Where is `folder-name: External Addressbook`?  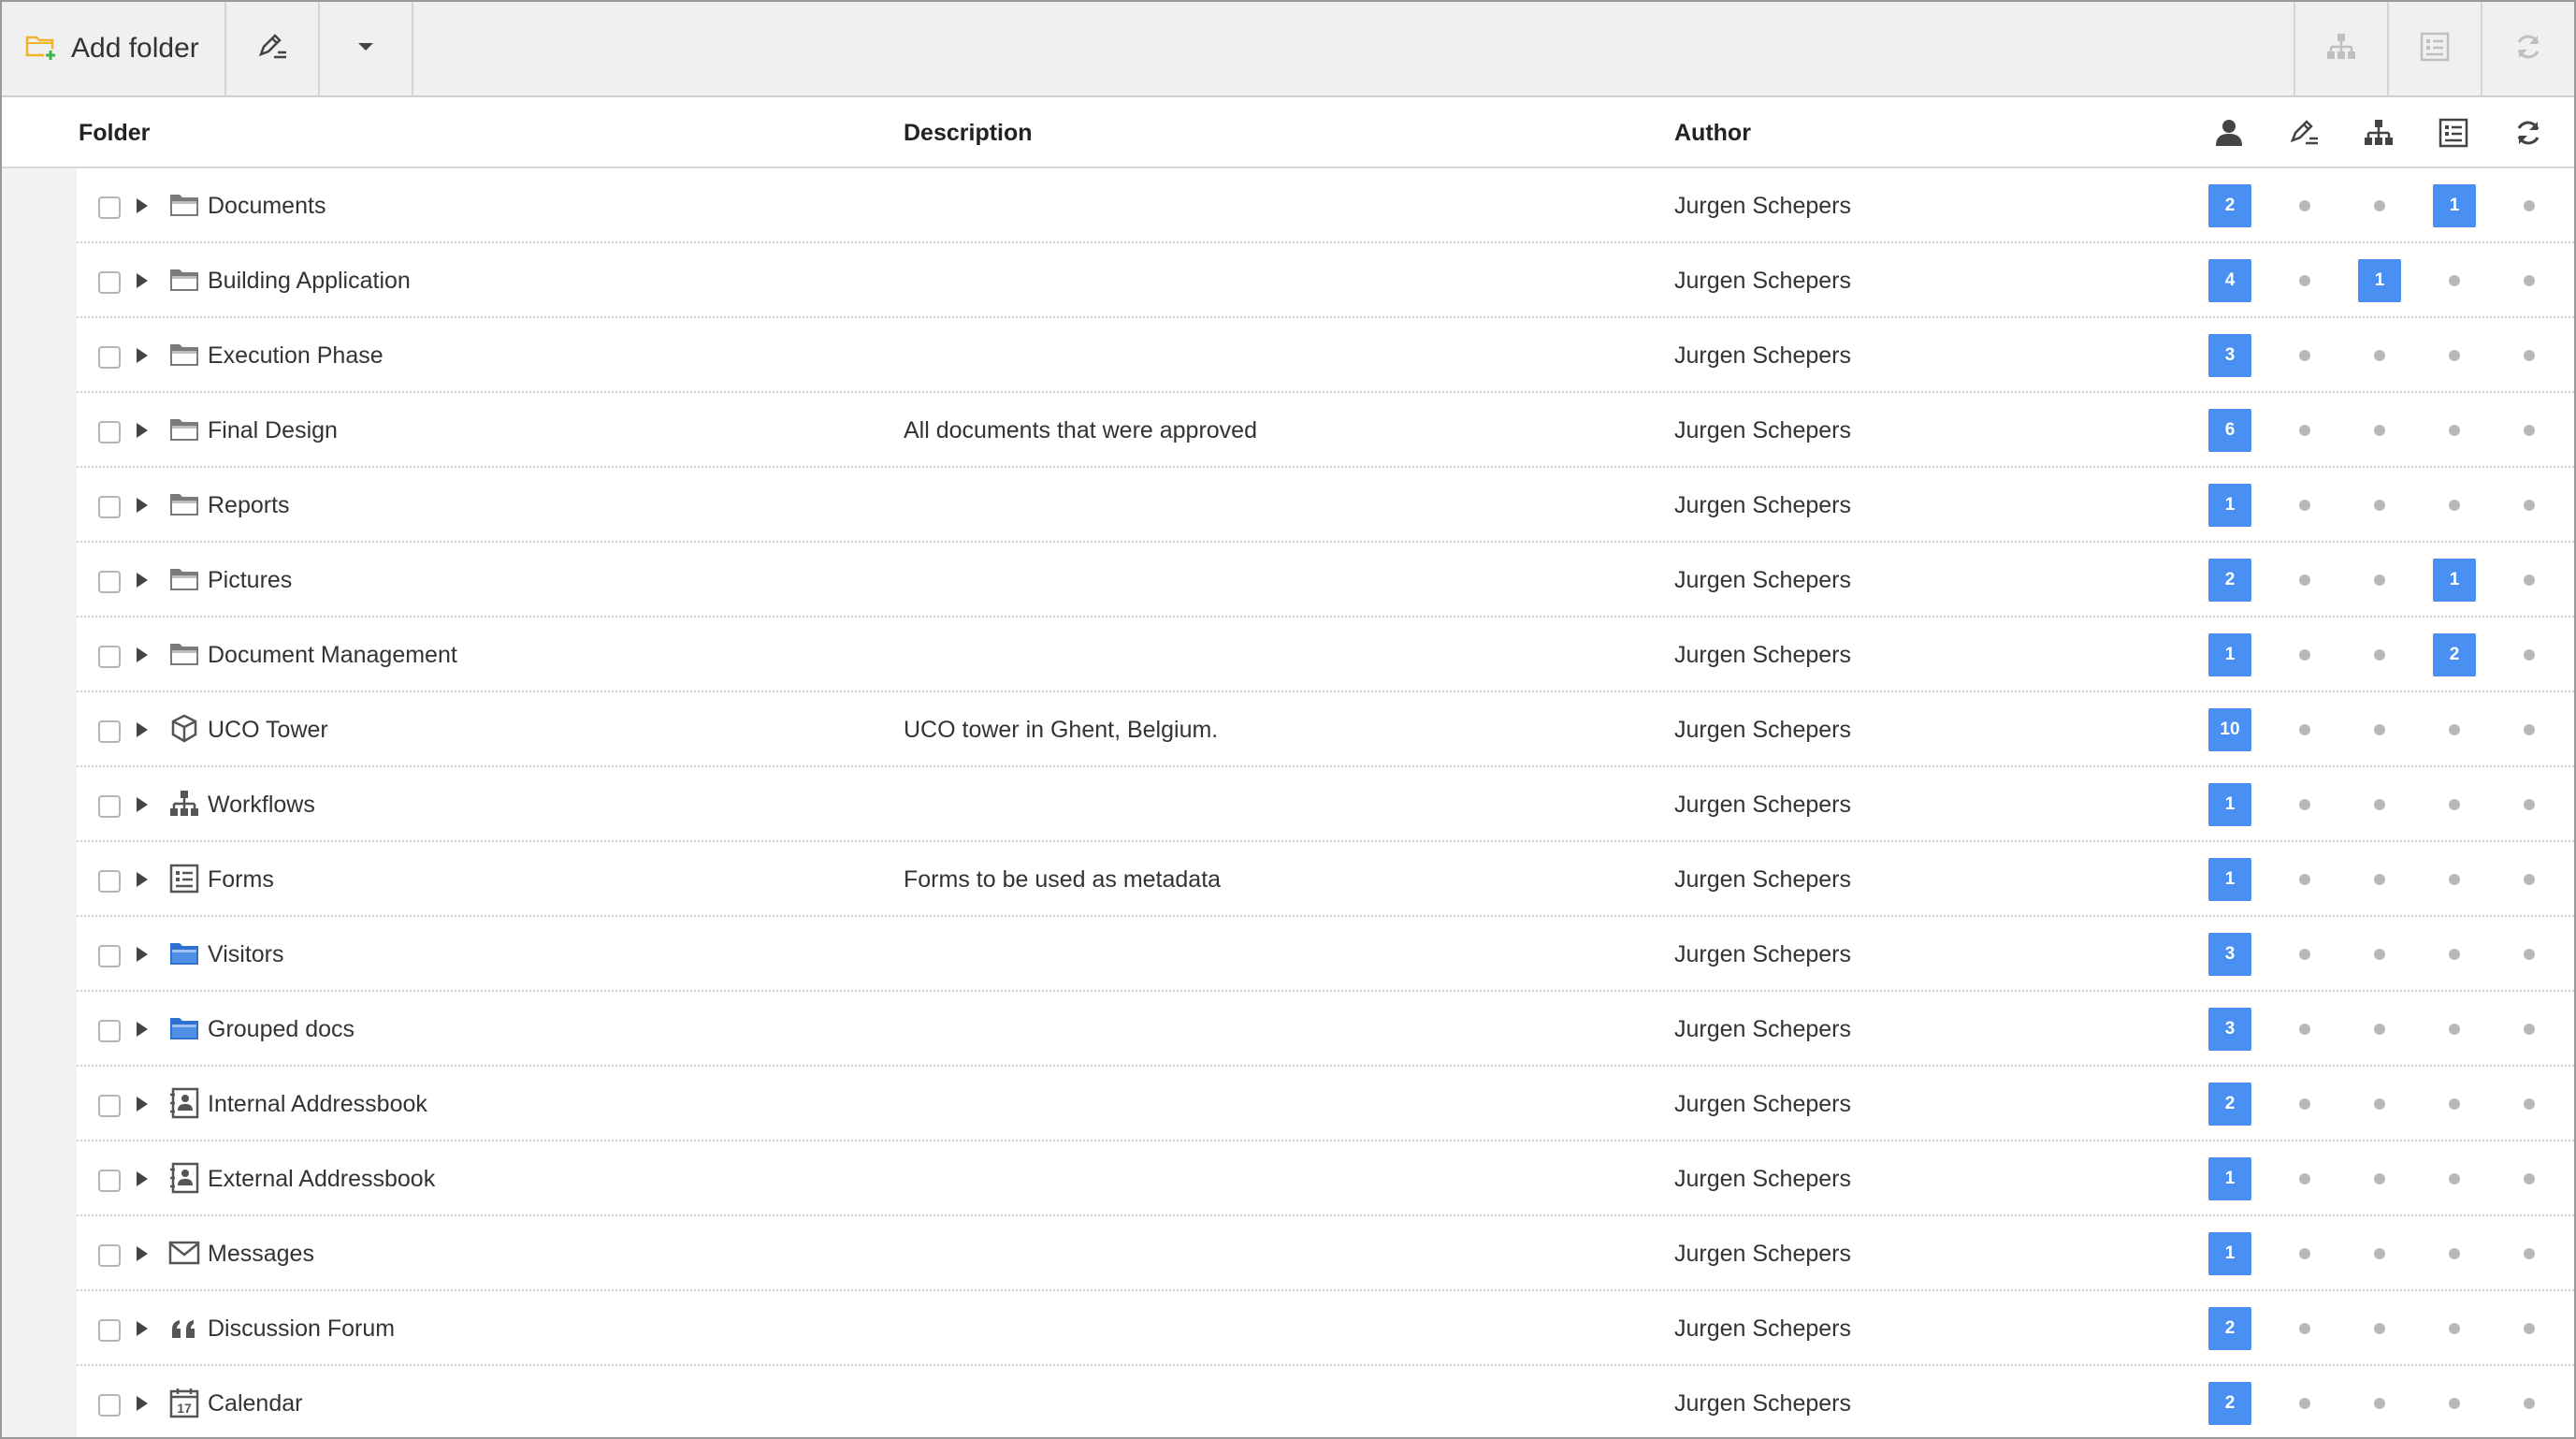
folder-name: External Addressbook is located at coordinates (321, 1178).